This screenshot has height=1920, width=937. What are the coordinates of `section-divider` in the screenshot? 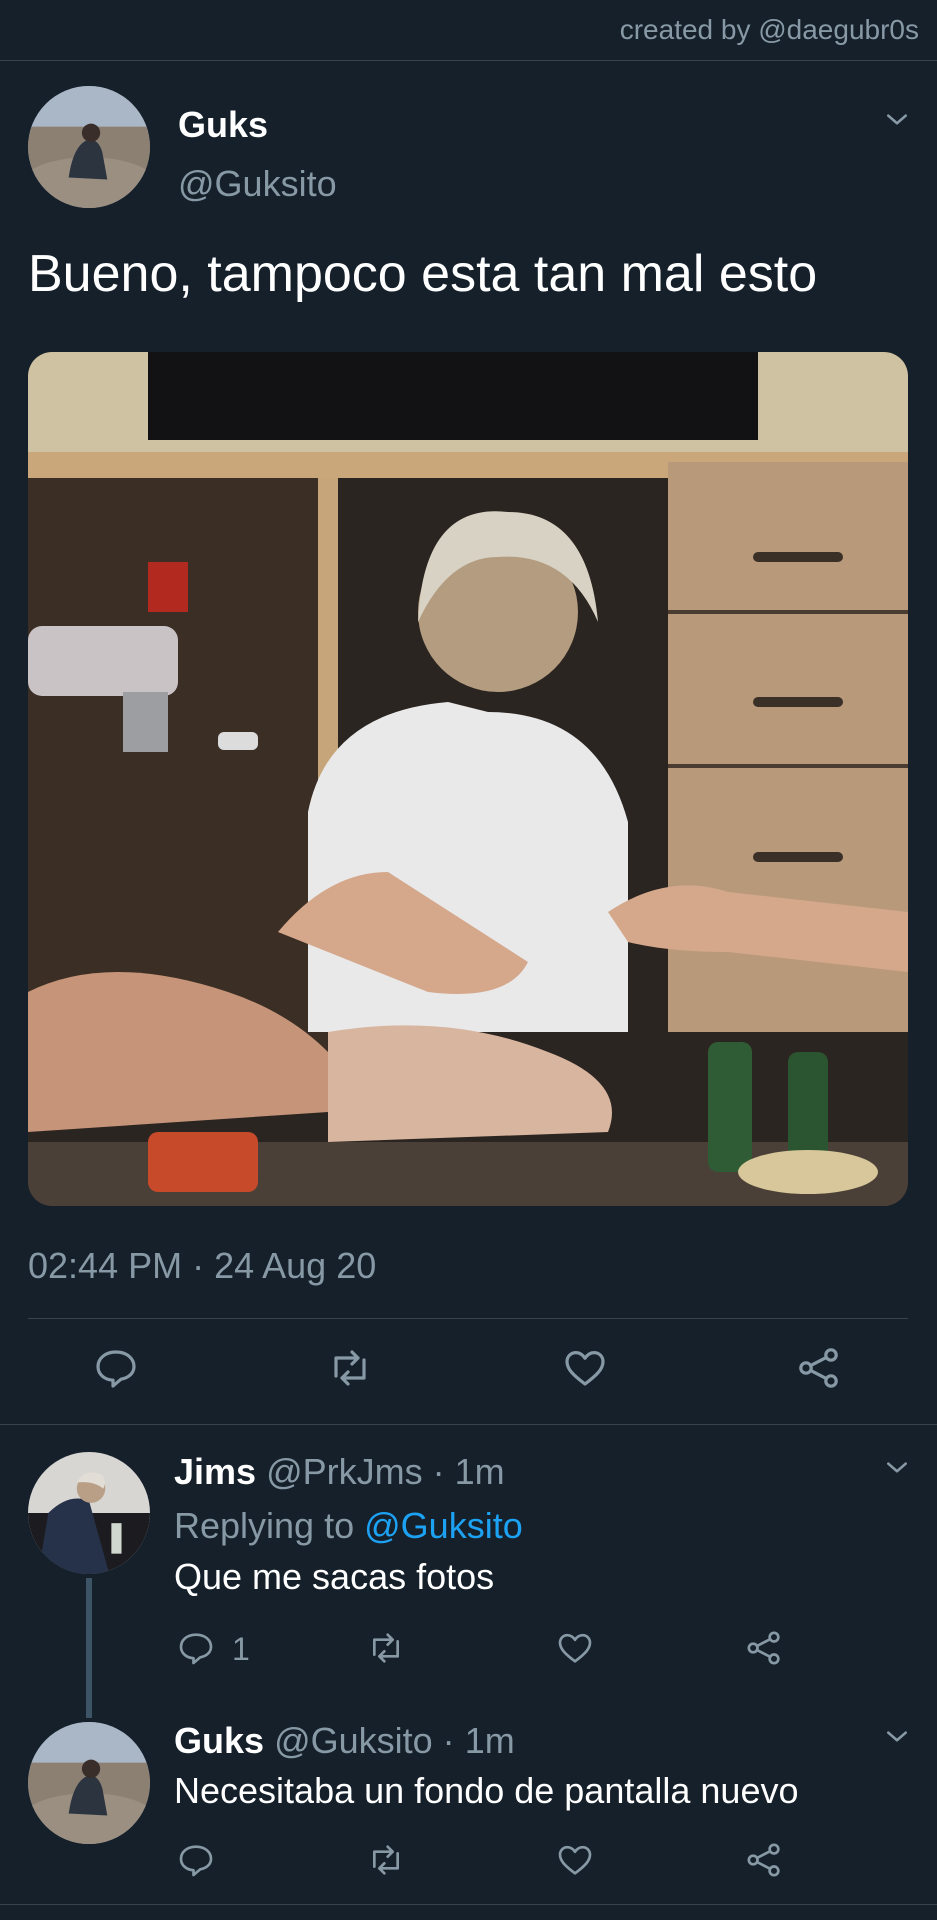 It's located at (468, 1424).